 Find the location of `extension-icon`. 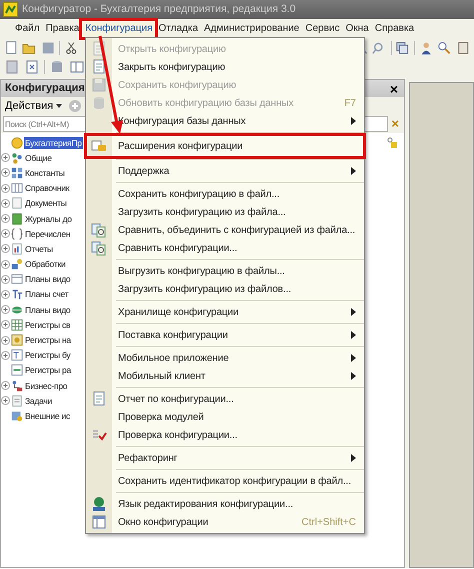

extension-icon is located at coordinates (99, 146).